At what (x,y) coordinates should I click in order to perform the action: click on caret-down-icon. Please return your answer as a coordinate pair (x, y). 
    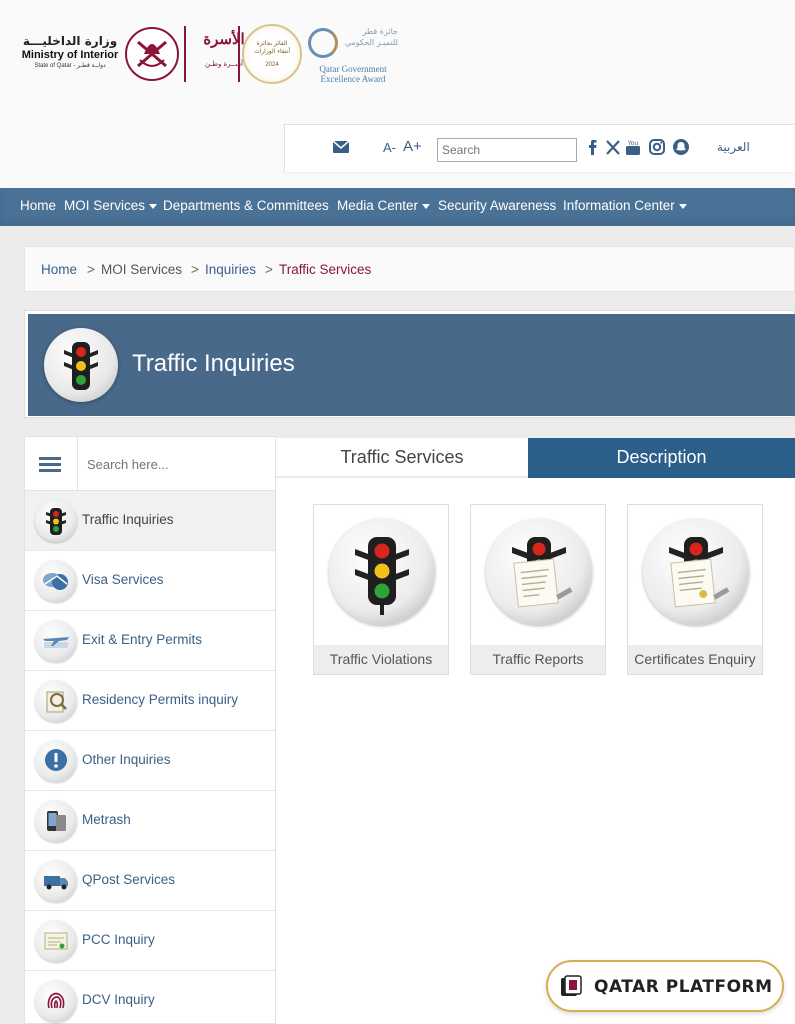
    Looking at the image, I should click on (426, 206).